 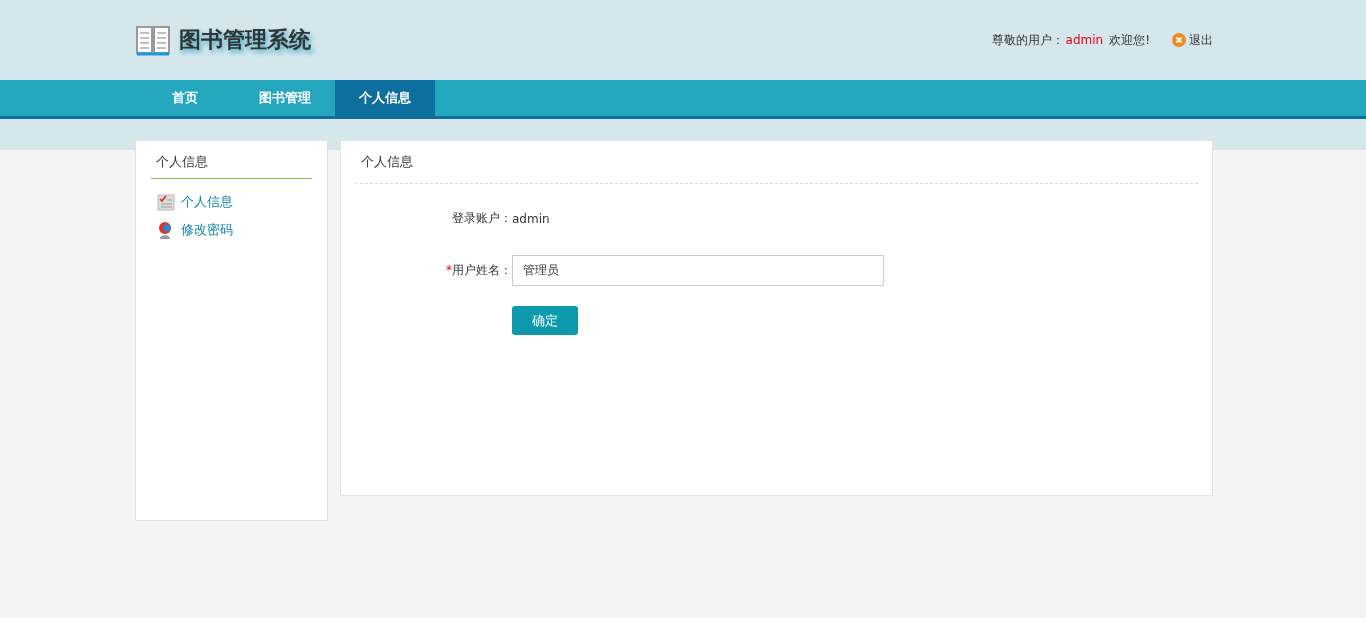 What do you see at coordinates (481, 218) in the screenshot?
I see `account-label: 登录账户：` at bounding box center [481, 218].